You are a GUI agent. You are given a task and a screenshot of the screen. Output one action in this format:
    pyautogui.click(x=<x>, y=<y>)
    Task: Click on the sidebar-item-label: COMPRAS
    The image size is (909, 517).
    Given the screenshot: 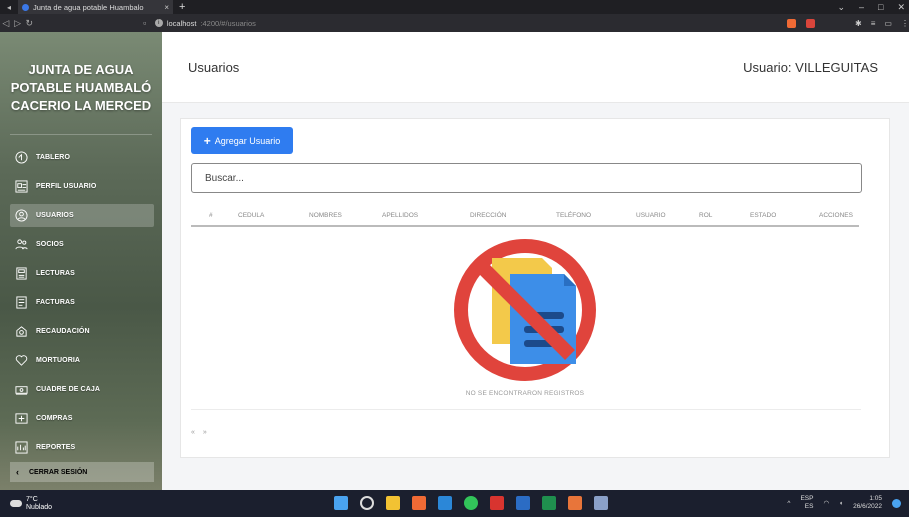 What is the action you would take?
    pyautogui.click(x=54, y=418)
    